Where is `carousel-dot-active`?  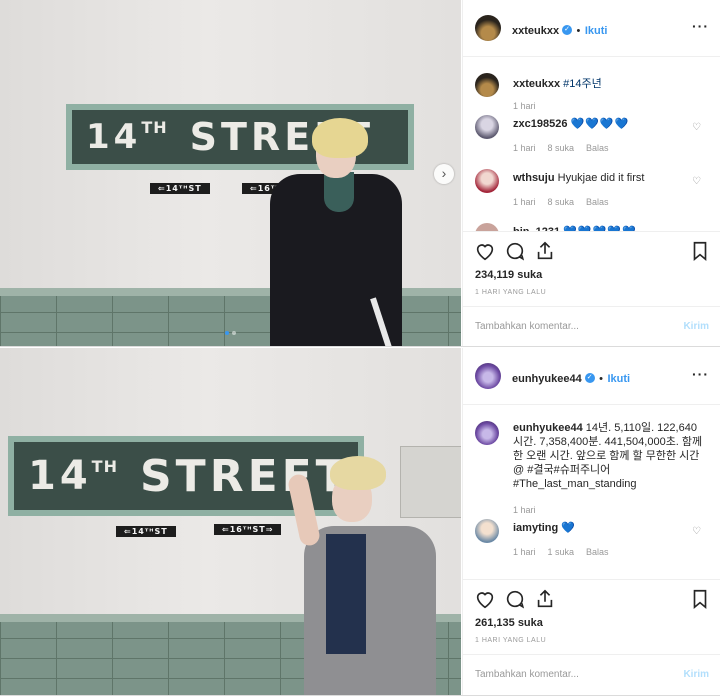
carousel-dot-active is located at coordinates (227, 333).